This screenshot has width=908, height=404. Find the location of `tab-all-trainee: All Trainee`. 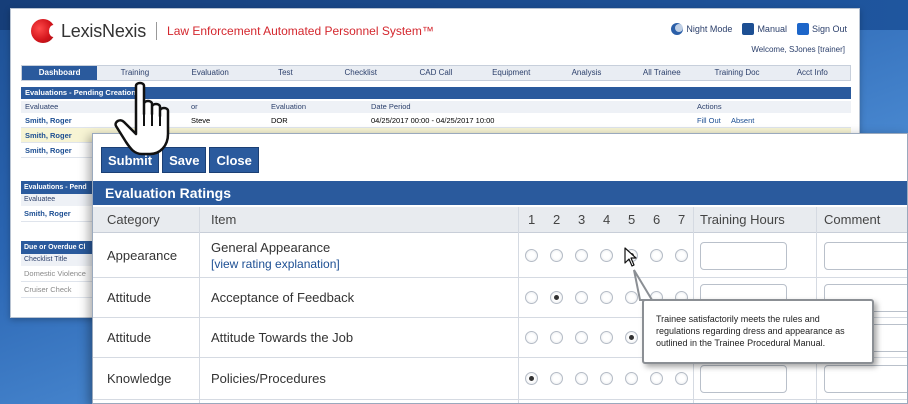

tab-all-trainee: All Trainee is located at coordinates (661, 73).